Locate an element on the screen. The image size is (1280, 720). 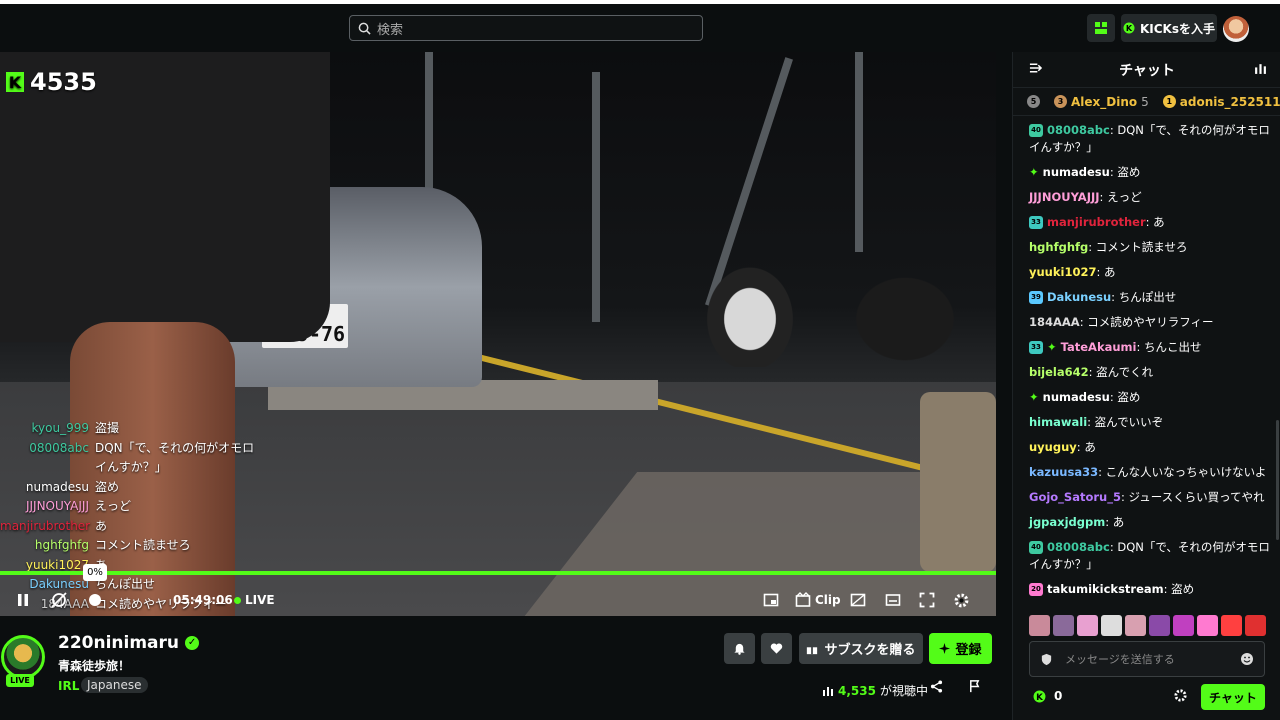
volume-button is located at coordinates (95, 600).